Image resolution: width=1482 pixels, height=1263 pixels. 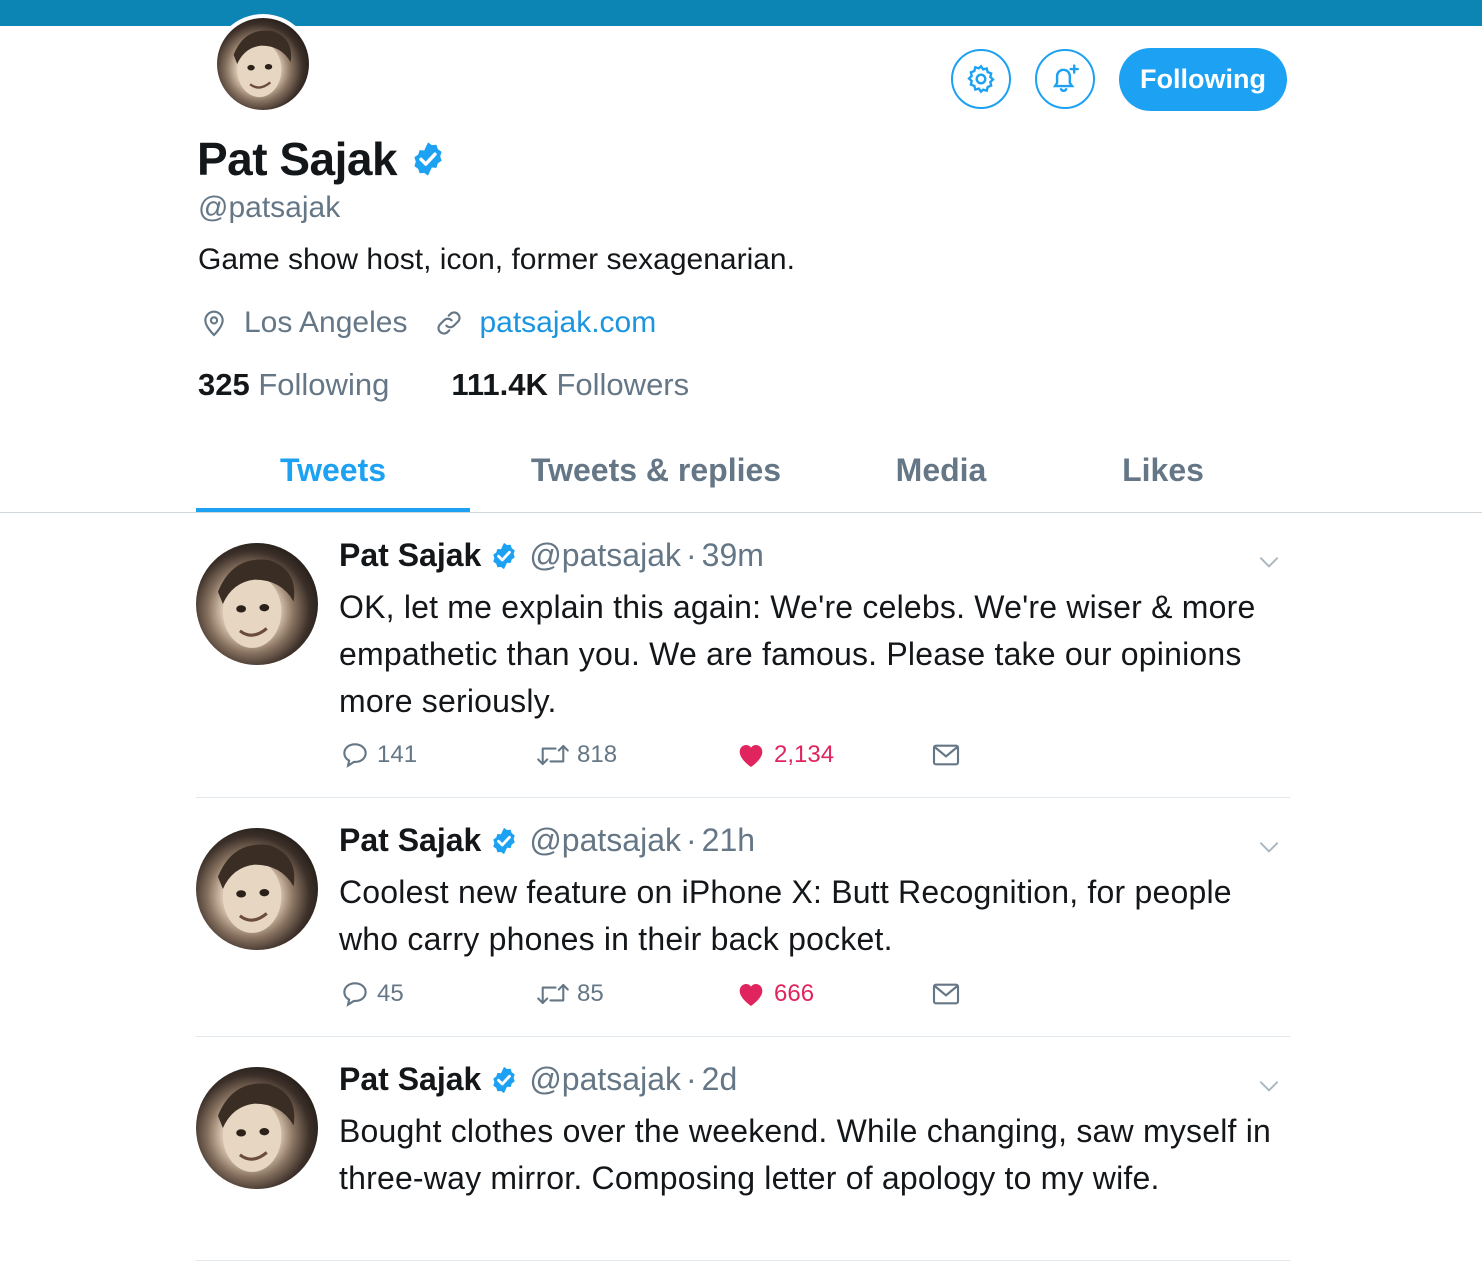 What do you see at coordinates (390, 993) in the screenshot?
I see `reply-count: 45` at bounding box center [390, 993].